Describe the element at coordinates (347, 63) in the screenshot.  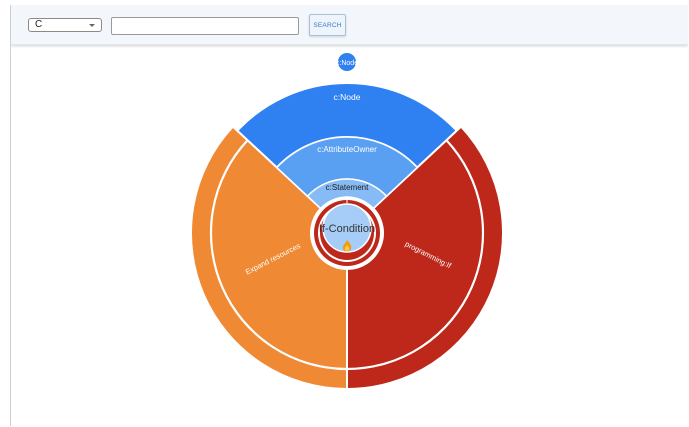
I see `top-node-label: c:Node` at that location.